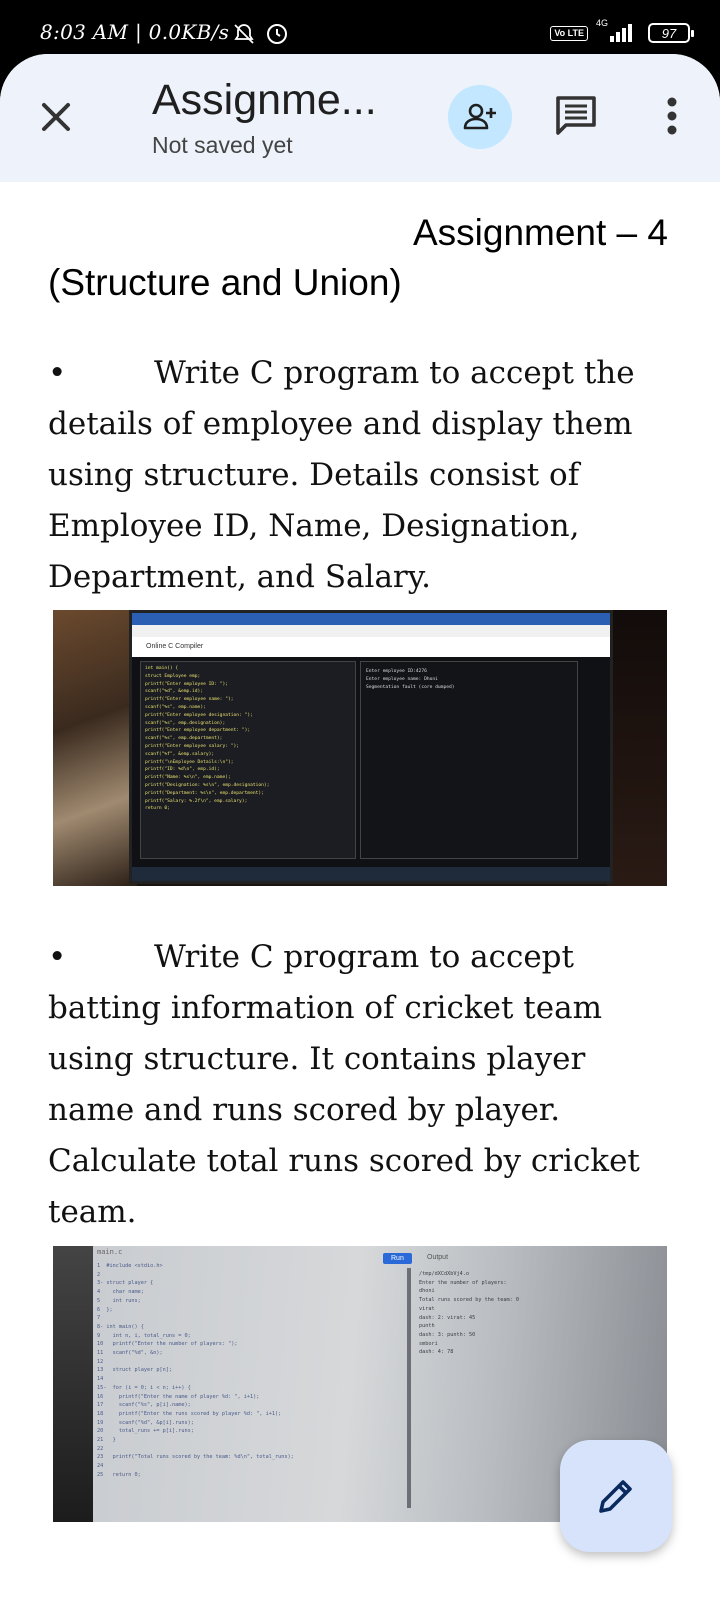 The width and height of the screenshot is (720, 1600). I want to click on comment-icon, so click(576, 115).